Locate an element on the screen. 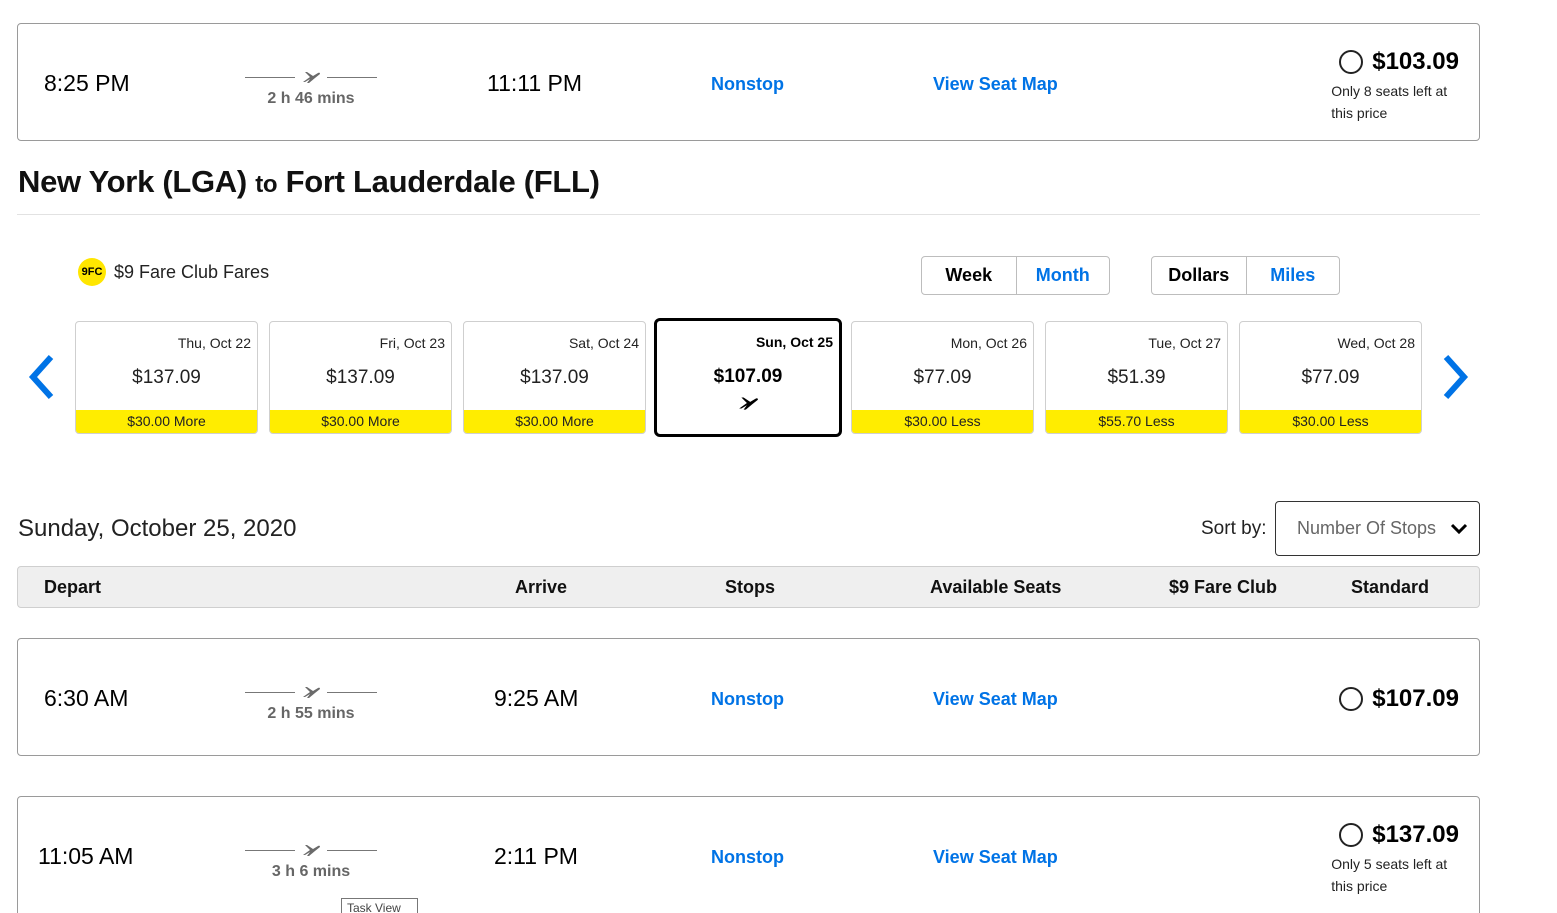 This screenshot has height=913, width=1557. sort-label: Sort by: is located at coordinates (1234, 528).